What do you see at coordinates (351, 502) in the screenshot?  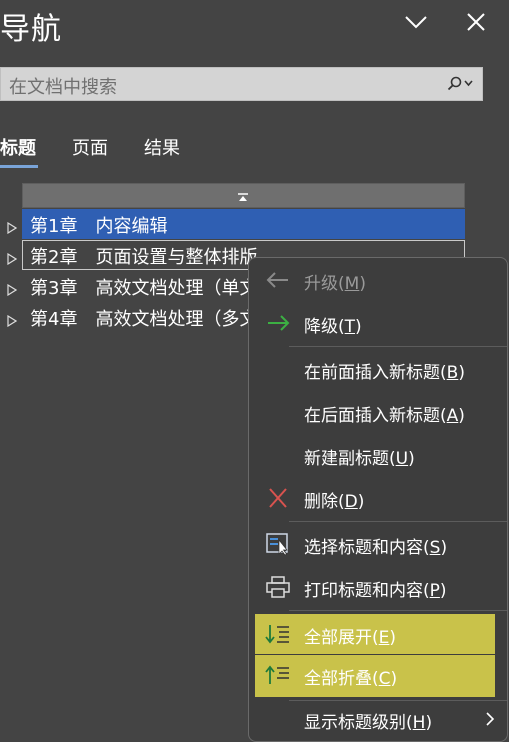 I see `access-key: D` at bounding box center [351, 502].